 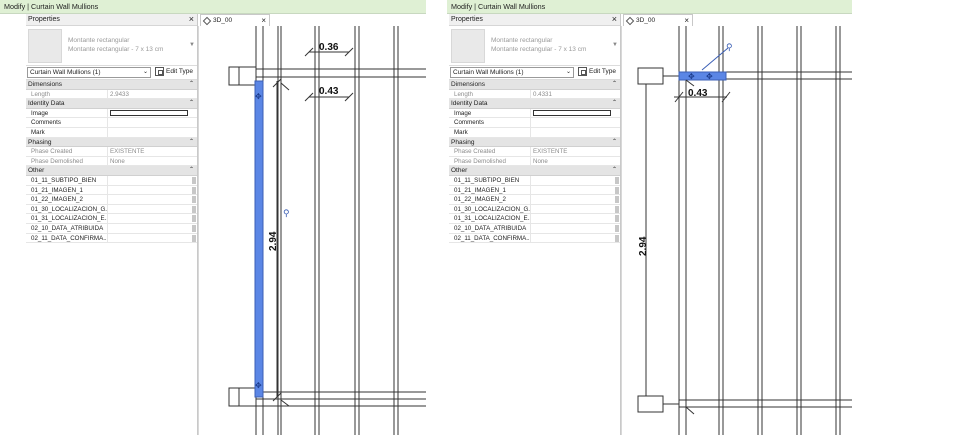 I want to click on prop-row-comments: Comments, so click(x=111, y=123).